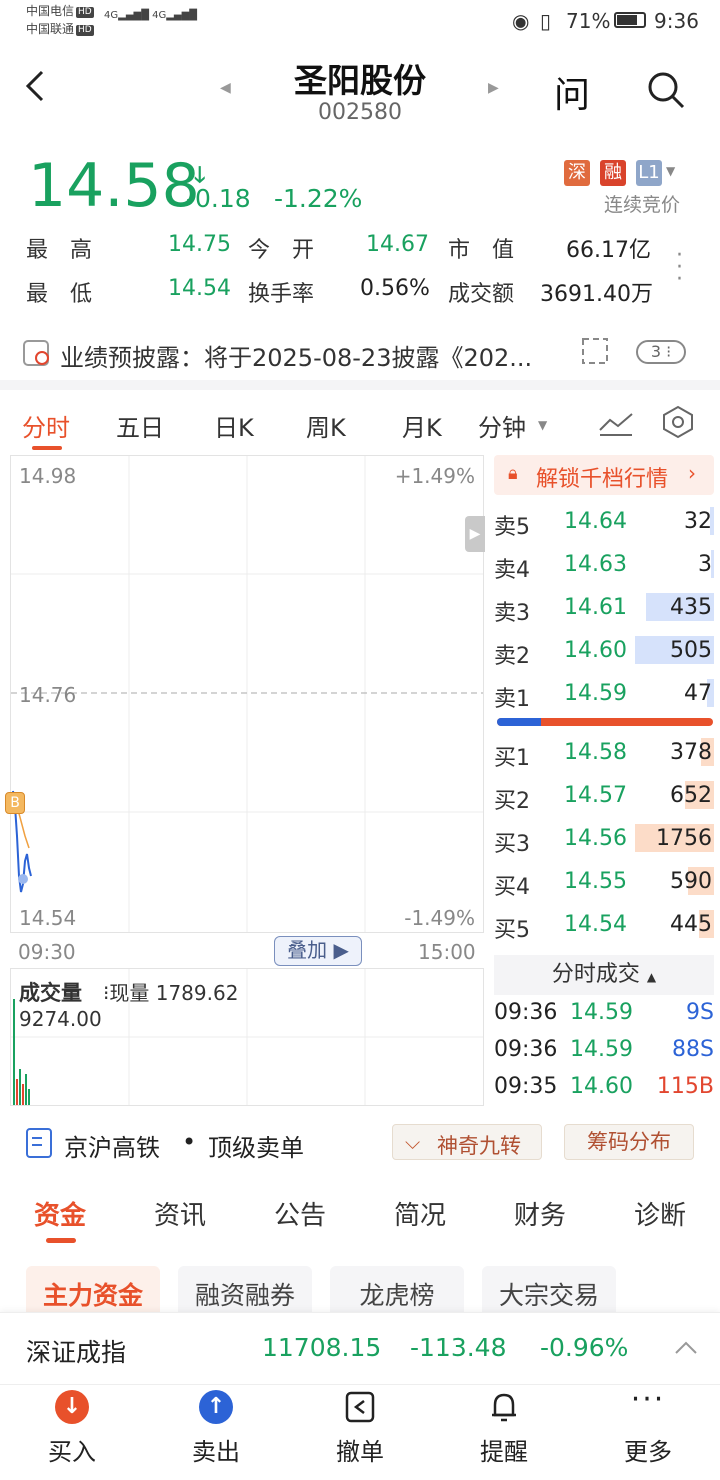 The height and width of the screenshot is (1480, 720). Describe the element at coordinates (479, 1146) in the screenshot. I see `magic-nine-label: 神奇九转` at that location.